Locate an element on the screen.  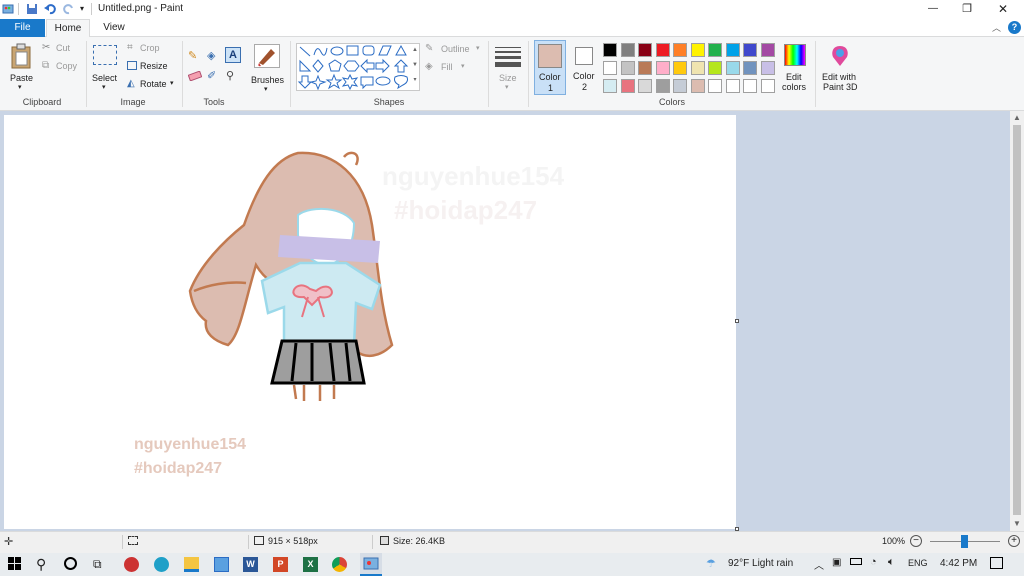
volume-icon: 🔈︎ is located at coordinates (891, 562).